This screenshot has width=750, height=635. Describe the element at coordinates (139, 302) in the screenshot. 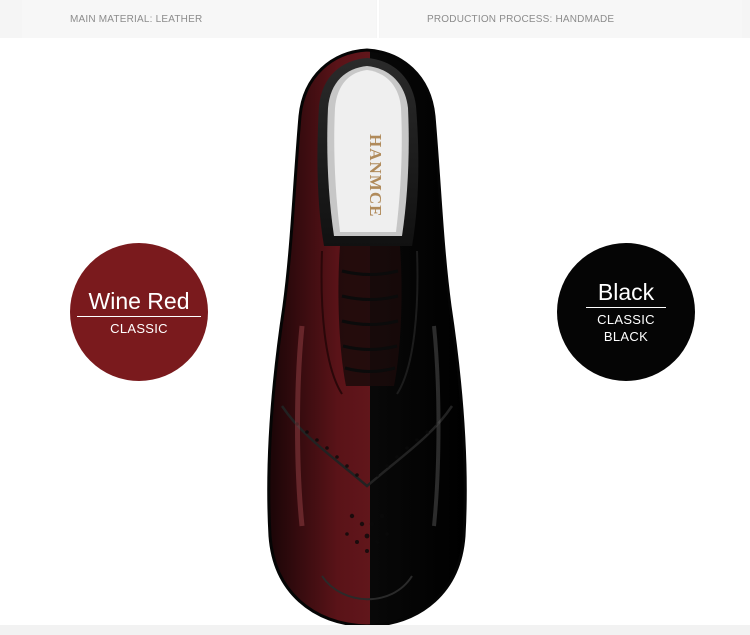

I see `wine-red-title: Wine Red` at that location.